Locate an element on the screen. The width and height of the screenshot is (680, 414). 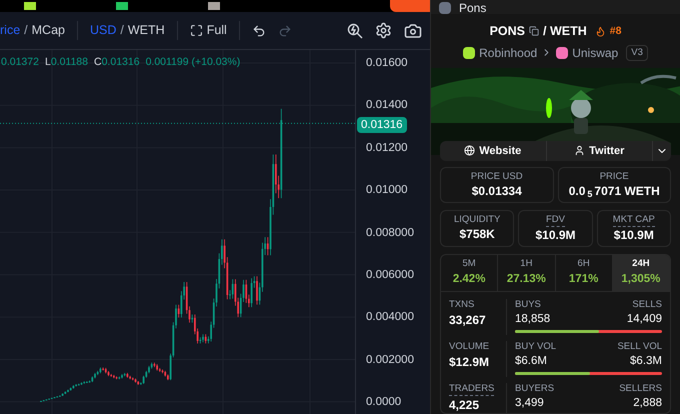
card-label: LIQUIDITY is located at coordinates (477, 220).